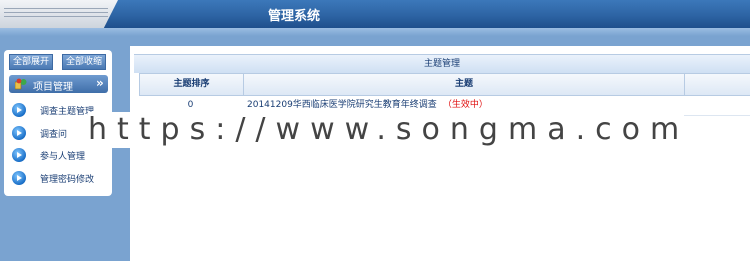  Describe the element at coordinates (100, 83) in the screenshot. I see `chevron-right-icon: »` at that location.